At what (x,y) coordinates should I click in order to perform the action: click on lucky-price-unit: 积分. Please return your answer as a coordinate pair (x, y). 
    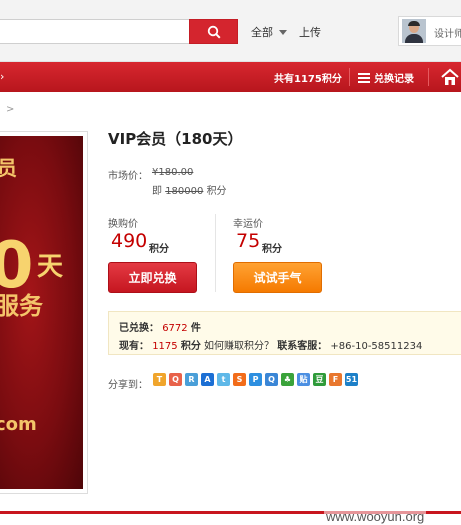
    Looking at the image, I should click on (272, 249).